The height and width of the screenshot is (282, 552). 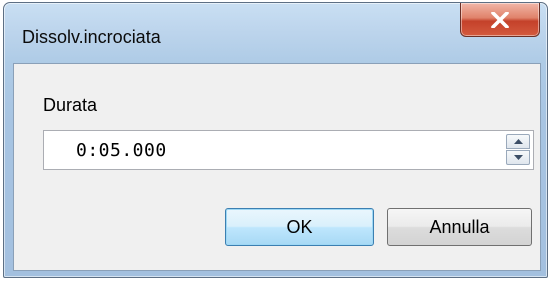 What do you see at coordinates (91, 37) in the screenshot?
I see `window-title: Dissolv.incrociata` at bounding box center [91, 37].